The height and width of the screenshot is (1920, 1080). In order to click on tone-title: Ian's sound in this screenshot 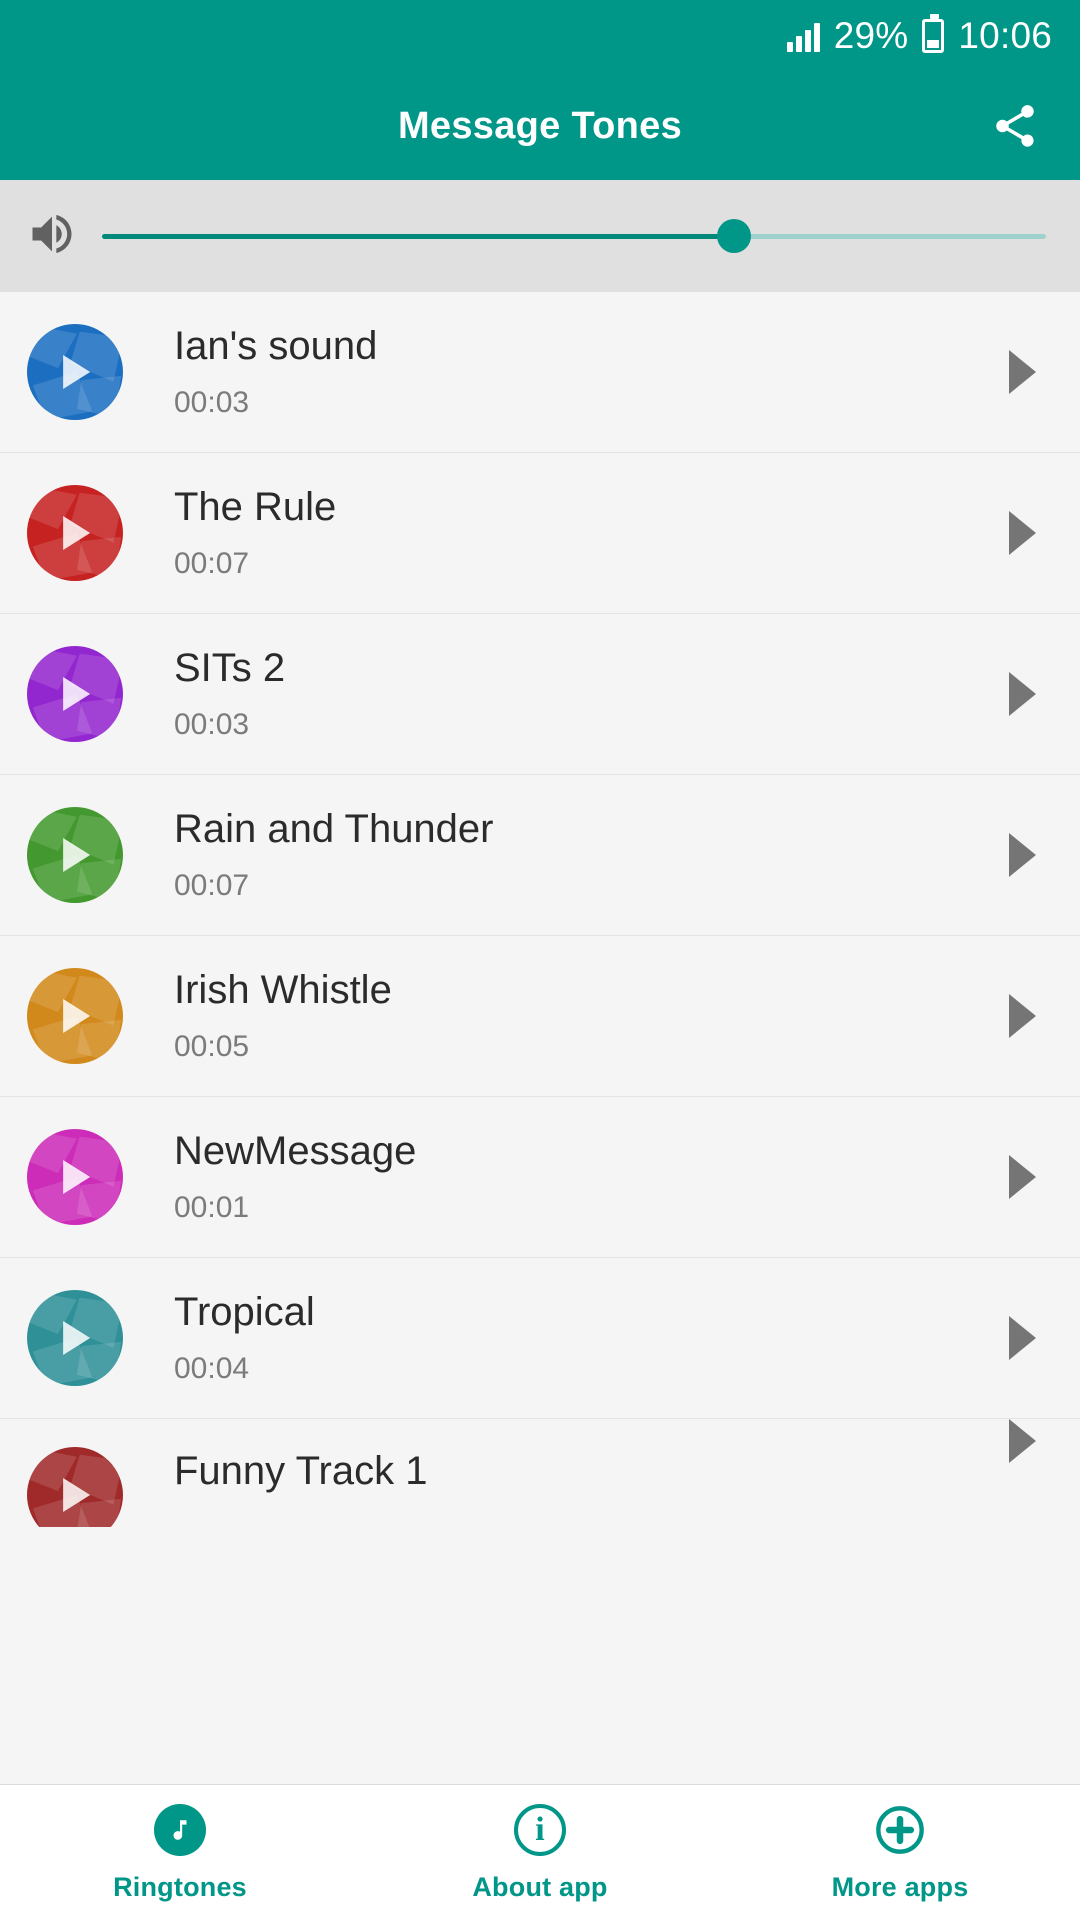, I will do `click(276, 346)`.